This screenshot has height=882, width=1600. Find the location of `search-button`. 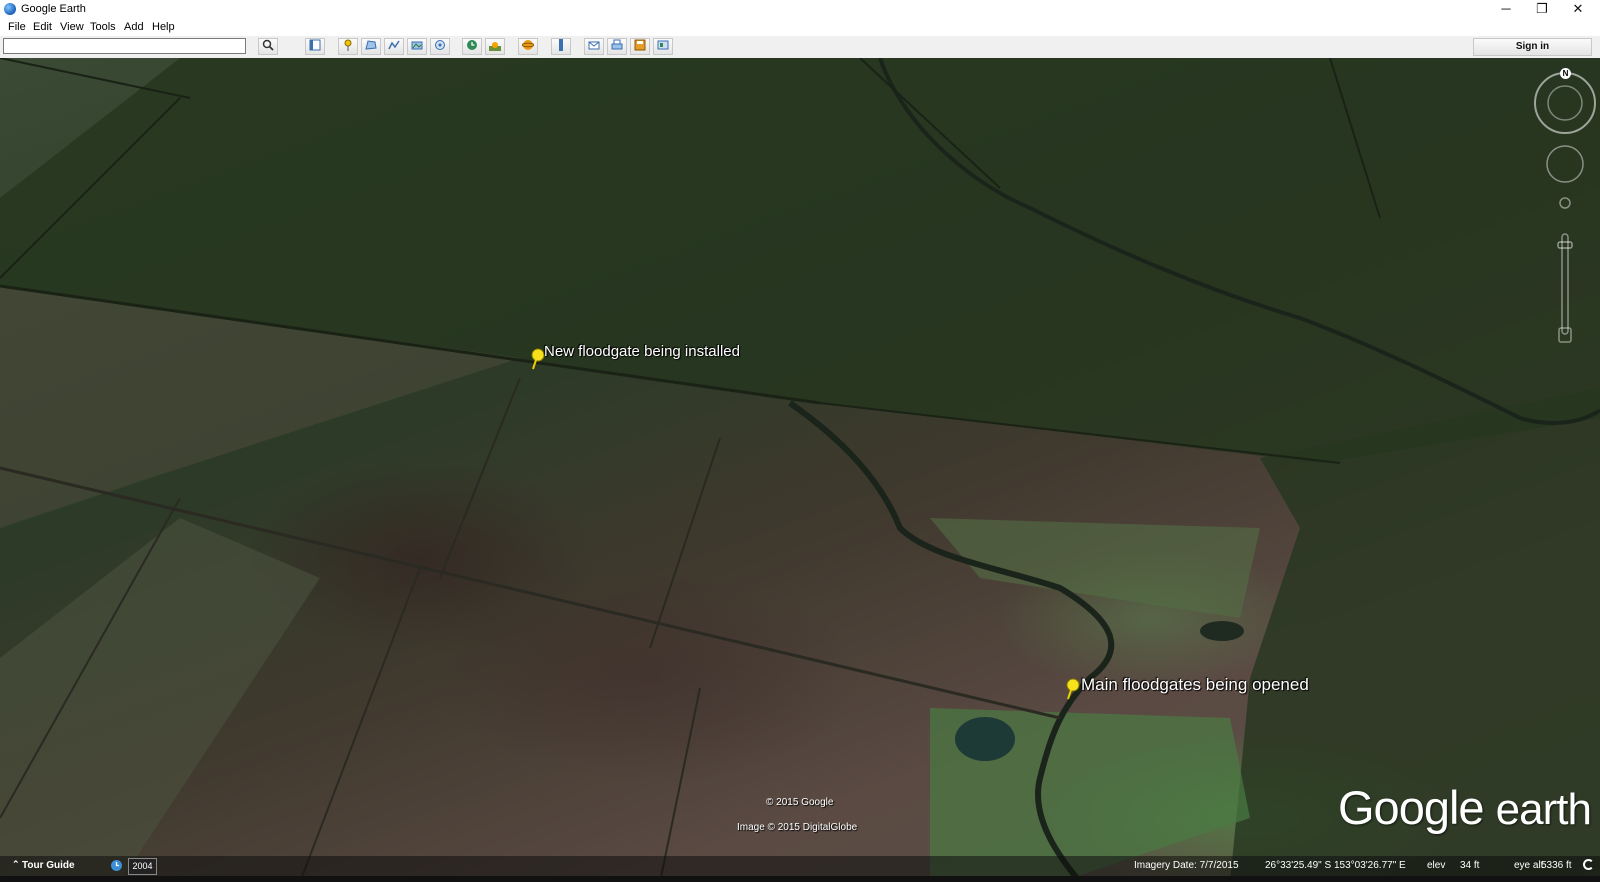

search-button is located at coordinates (268, 46).